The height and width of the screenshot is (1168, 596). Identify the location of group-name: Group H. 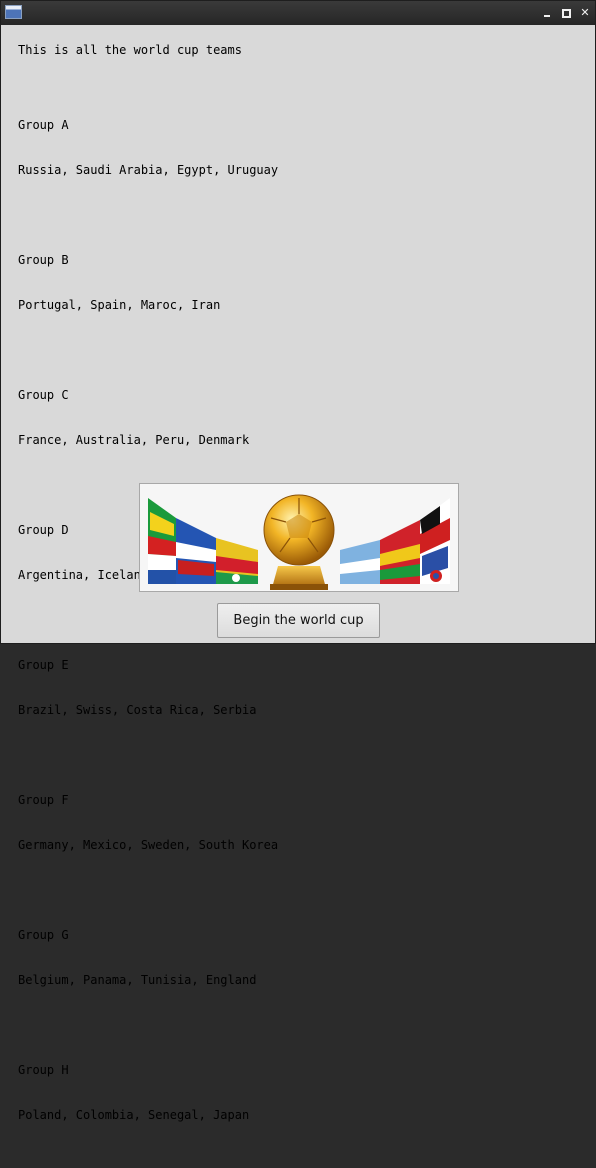
(43, 1070).